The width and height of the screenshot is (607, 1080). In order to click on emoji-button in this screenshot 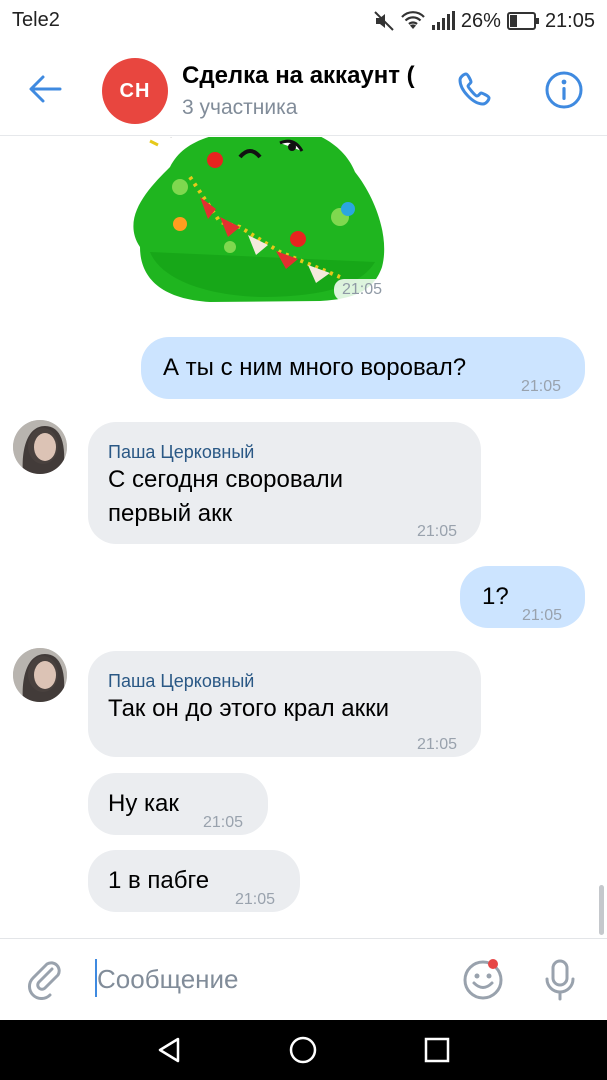, I will do `click(483, 980)`.